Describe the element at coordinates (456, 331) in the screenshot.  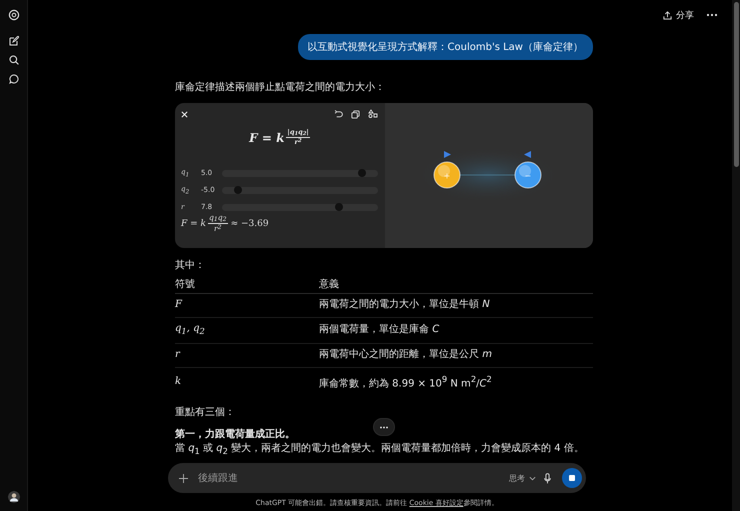
I see `table-cell: 兩個電荷量，單位是庫侖 C` at that location.